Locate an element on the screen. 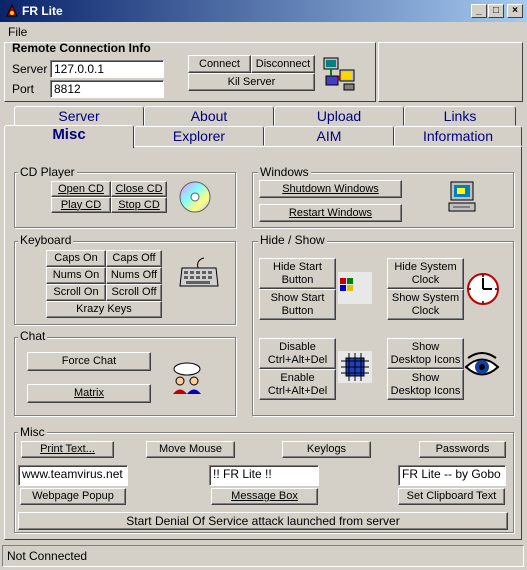 This screenshot has width=527, height=570. set-clipboard-button: Set Clipboard Text is located at coordinates (451, 496).